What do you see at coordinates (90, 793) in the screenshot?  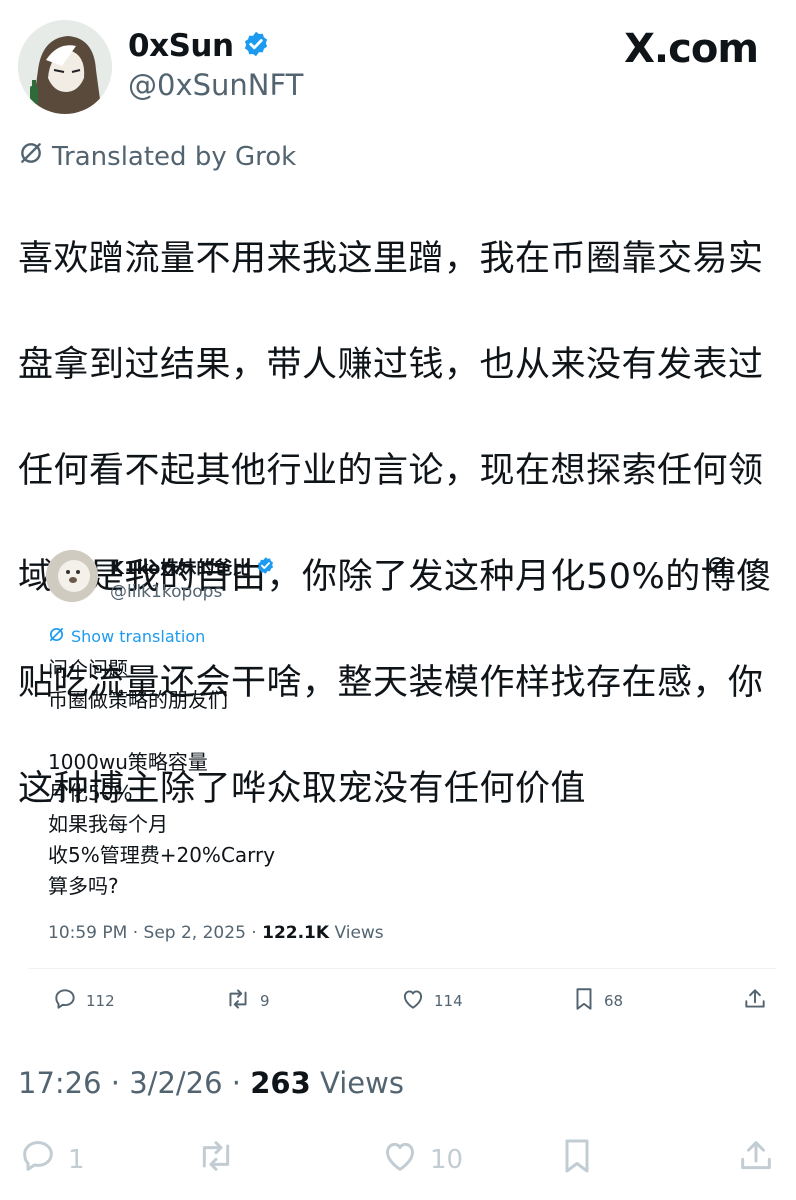 I see `quoted-line: 月化50%` at bounding box center [90, 793].